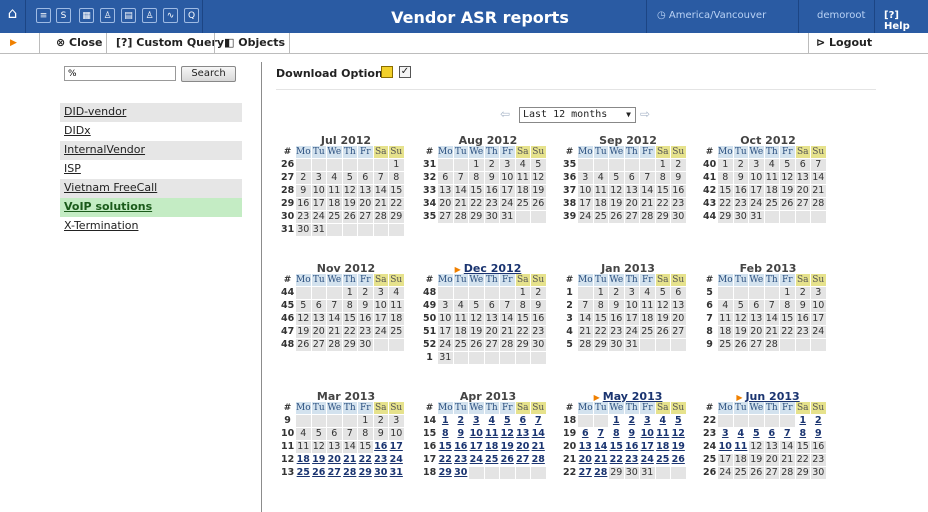 This screenshot has width=928, height=512. Describe the element at coordinates (711, 15) in the screenshot. I see `timezone-link: ◷ America/Vancouver` at that location.